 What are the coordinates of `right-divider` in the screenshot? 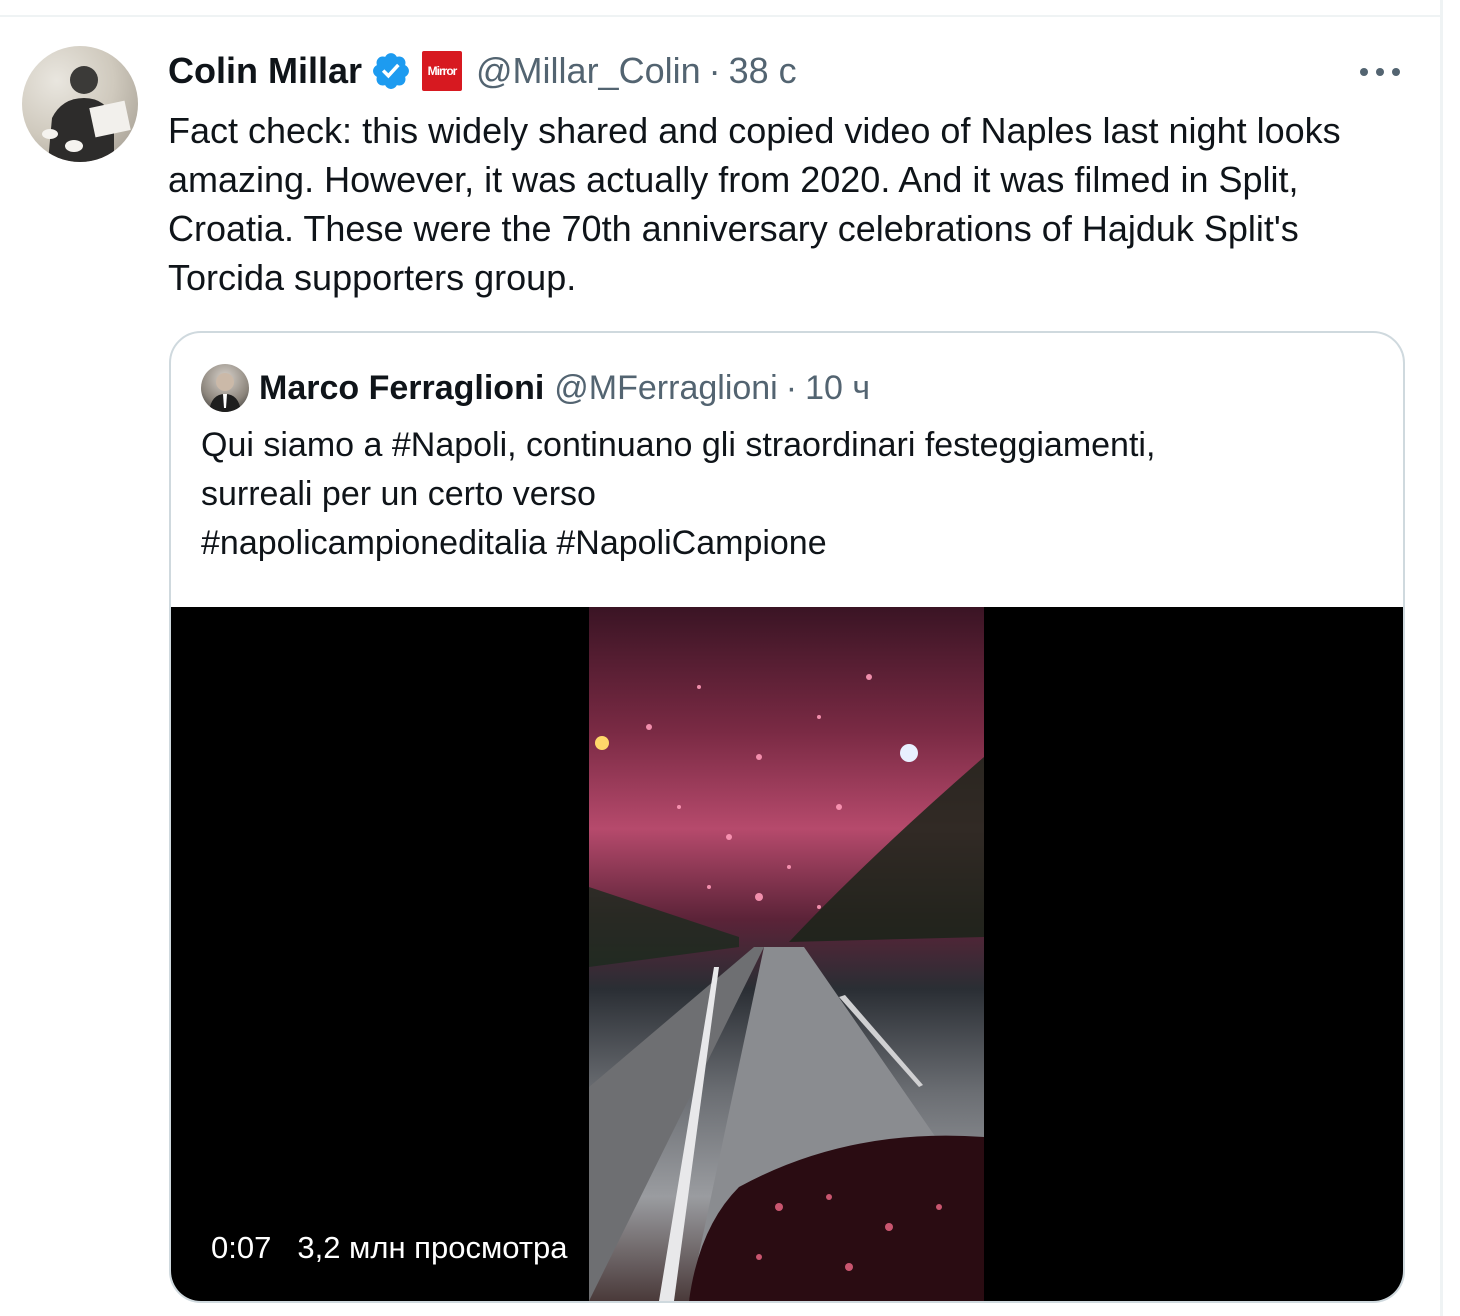 It's located at (1441, 658).